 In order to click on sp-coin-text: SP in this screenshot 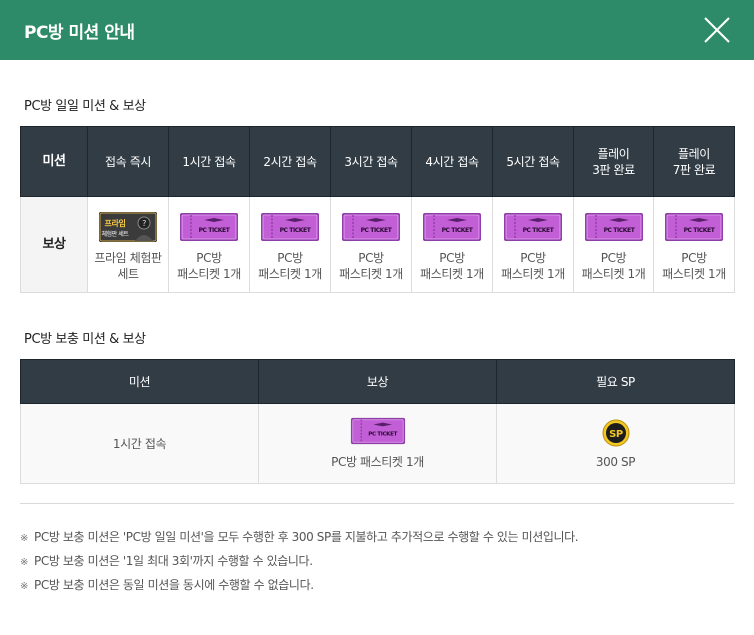, I will do `click(616, 434)`.